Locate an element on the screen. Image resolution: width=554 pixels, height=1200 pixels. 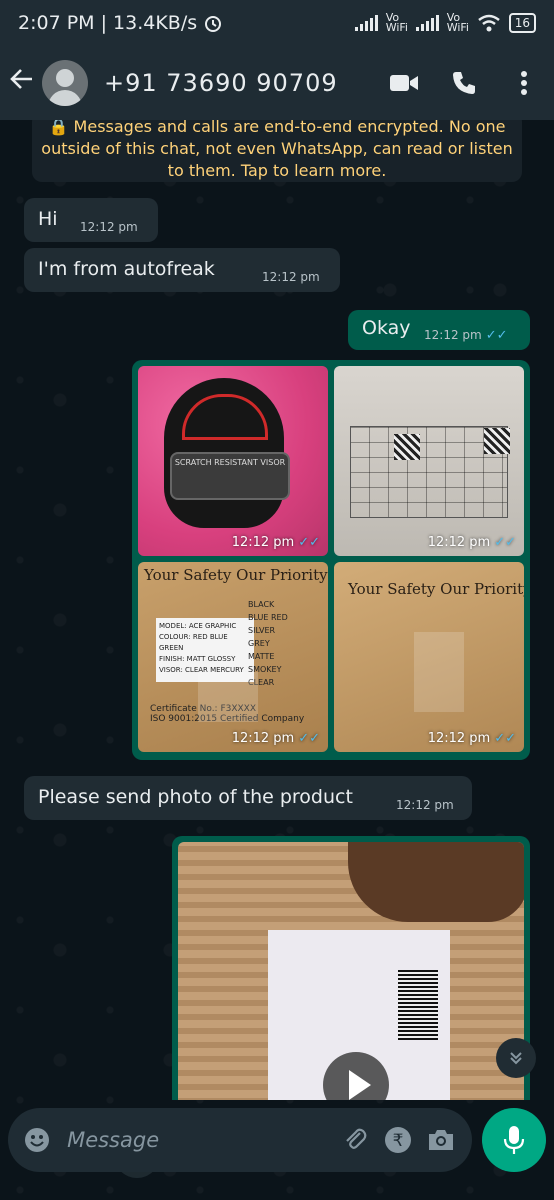
scroll-down-icon is located at coordinates (516, 1058).